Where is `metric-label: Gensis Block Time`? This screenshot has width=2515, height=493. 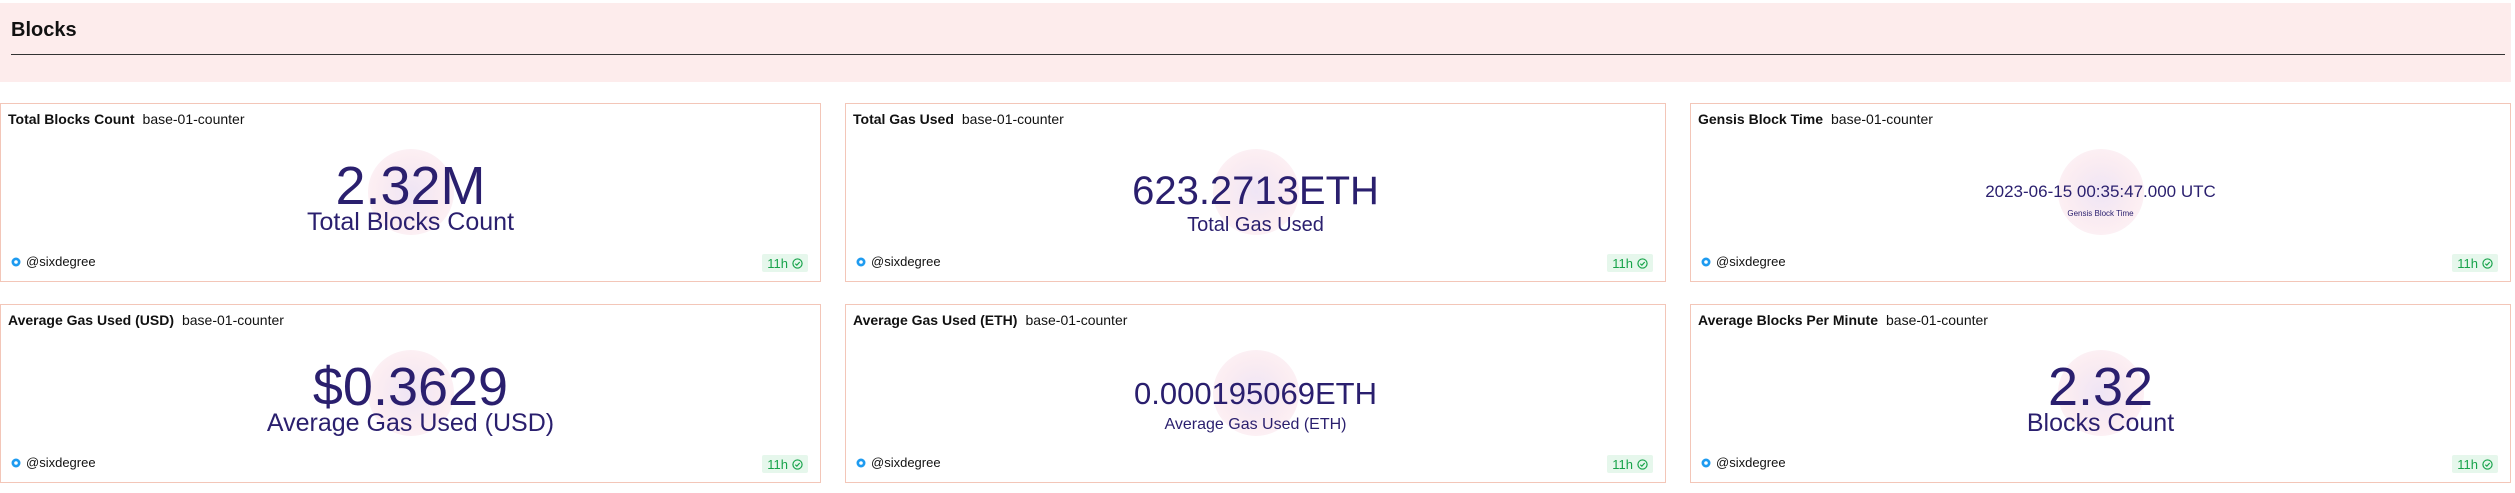 metric-label: Gensis Block Time is located at coordinates (2100, 213).